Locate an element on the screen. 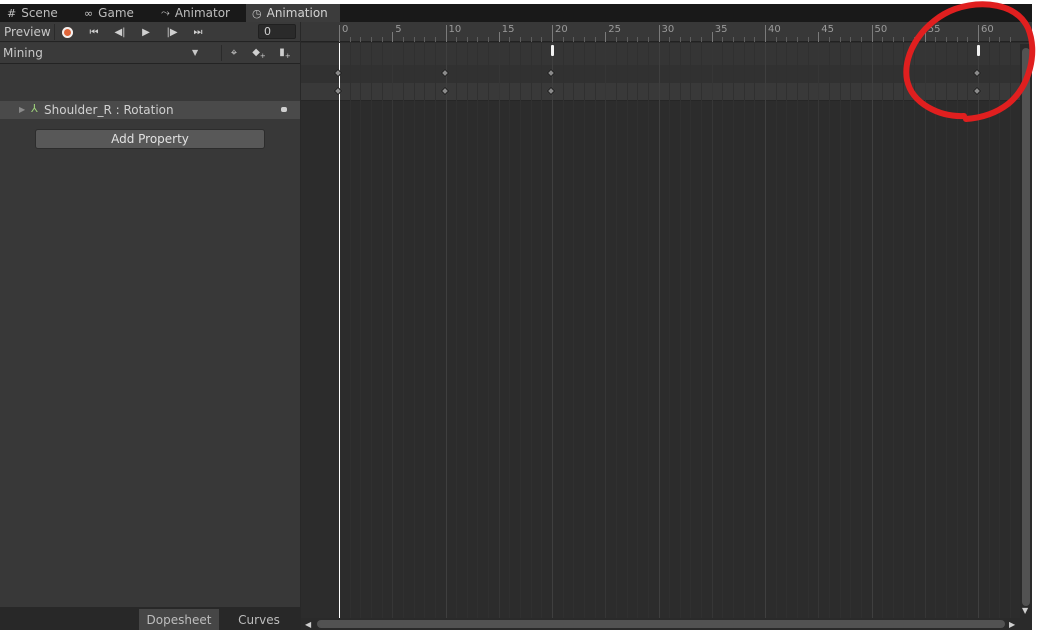 The height and width of the screenshot is (632, 1038). vertical-scrollbar: ▼ is located at coordinates (1026, 331).